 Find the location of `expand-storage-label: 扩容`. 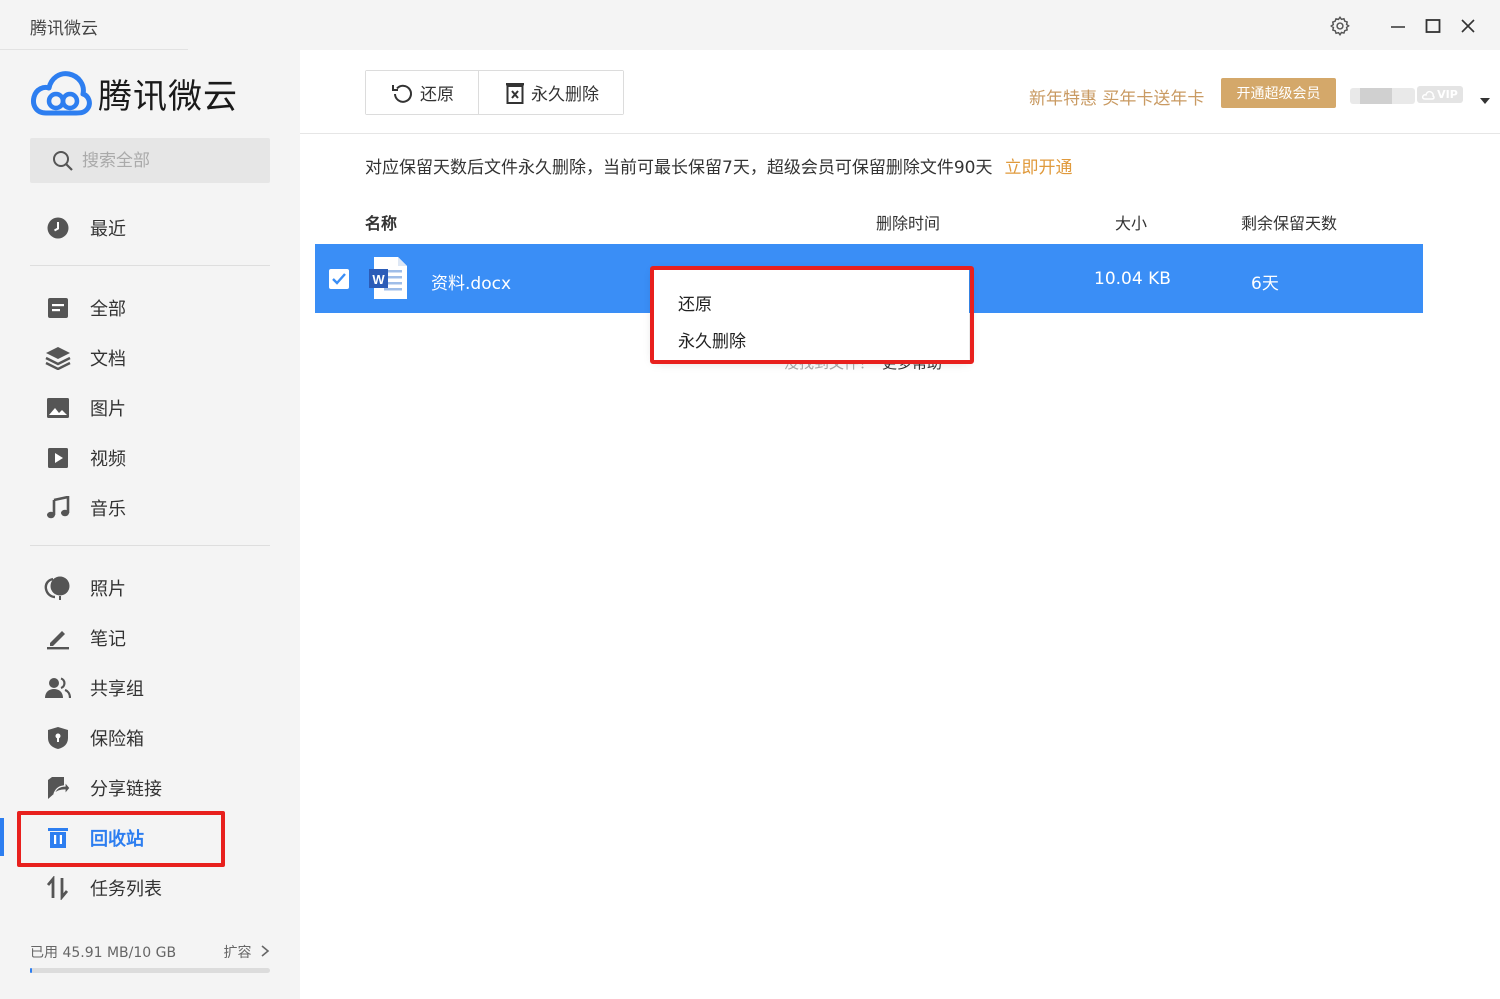

expand-storage-label: 扩容 is located at coordinates (237, 953).